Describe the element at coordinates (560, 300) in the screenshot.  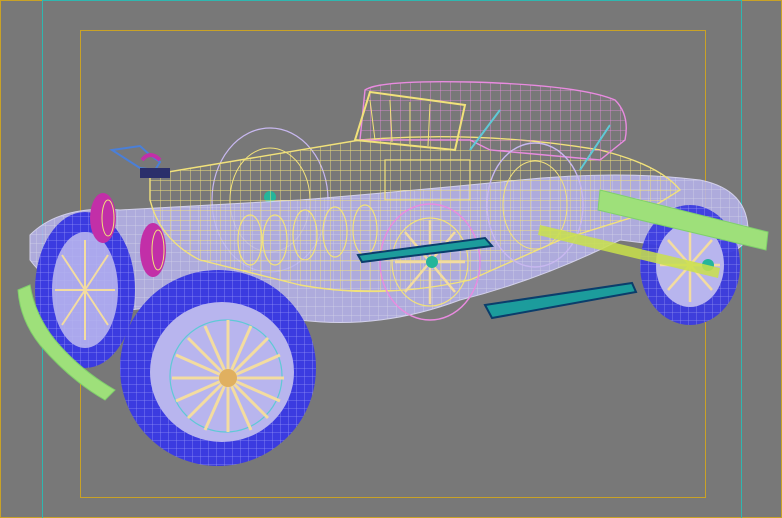
I see `running-board-rear` at that location.